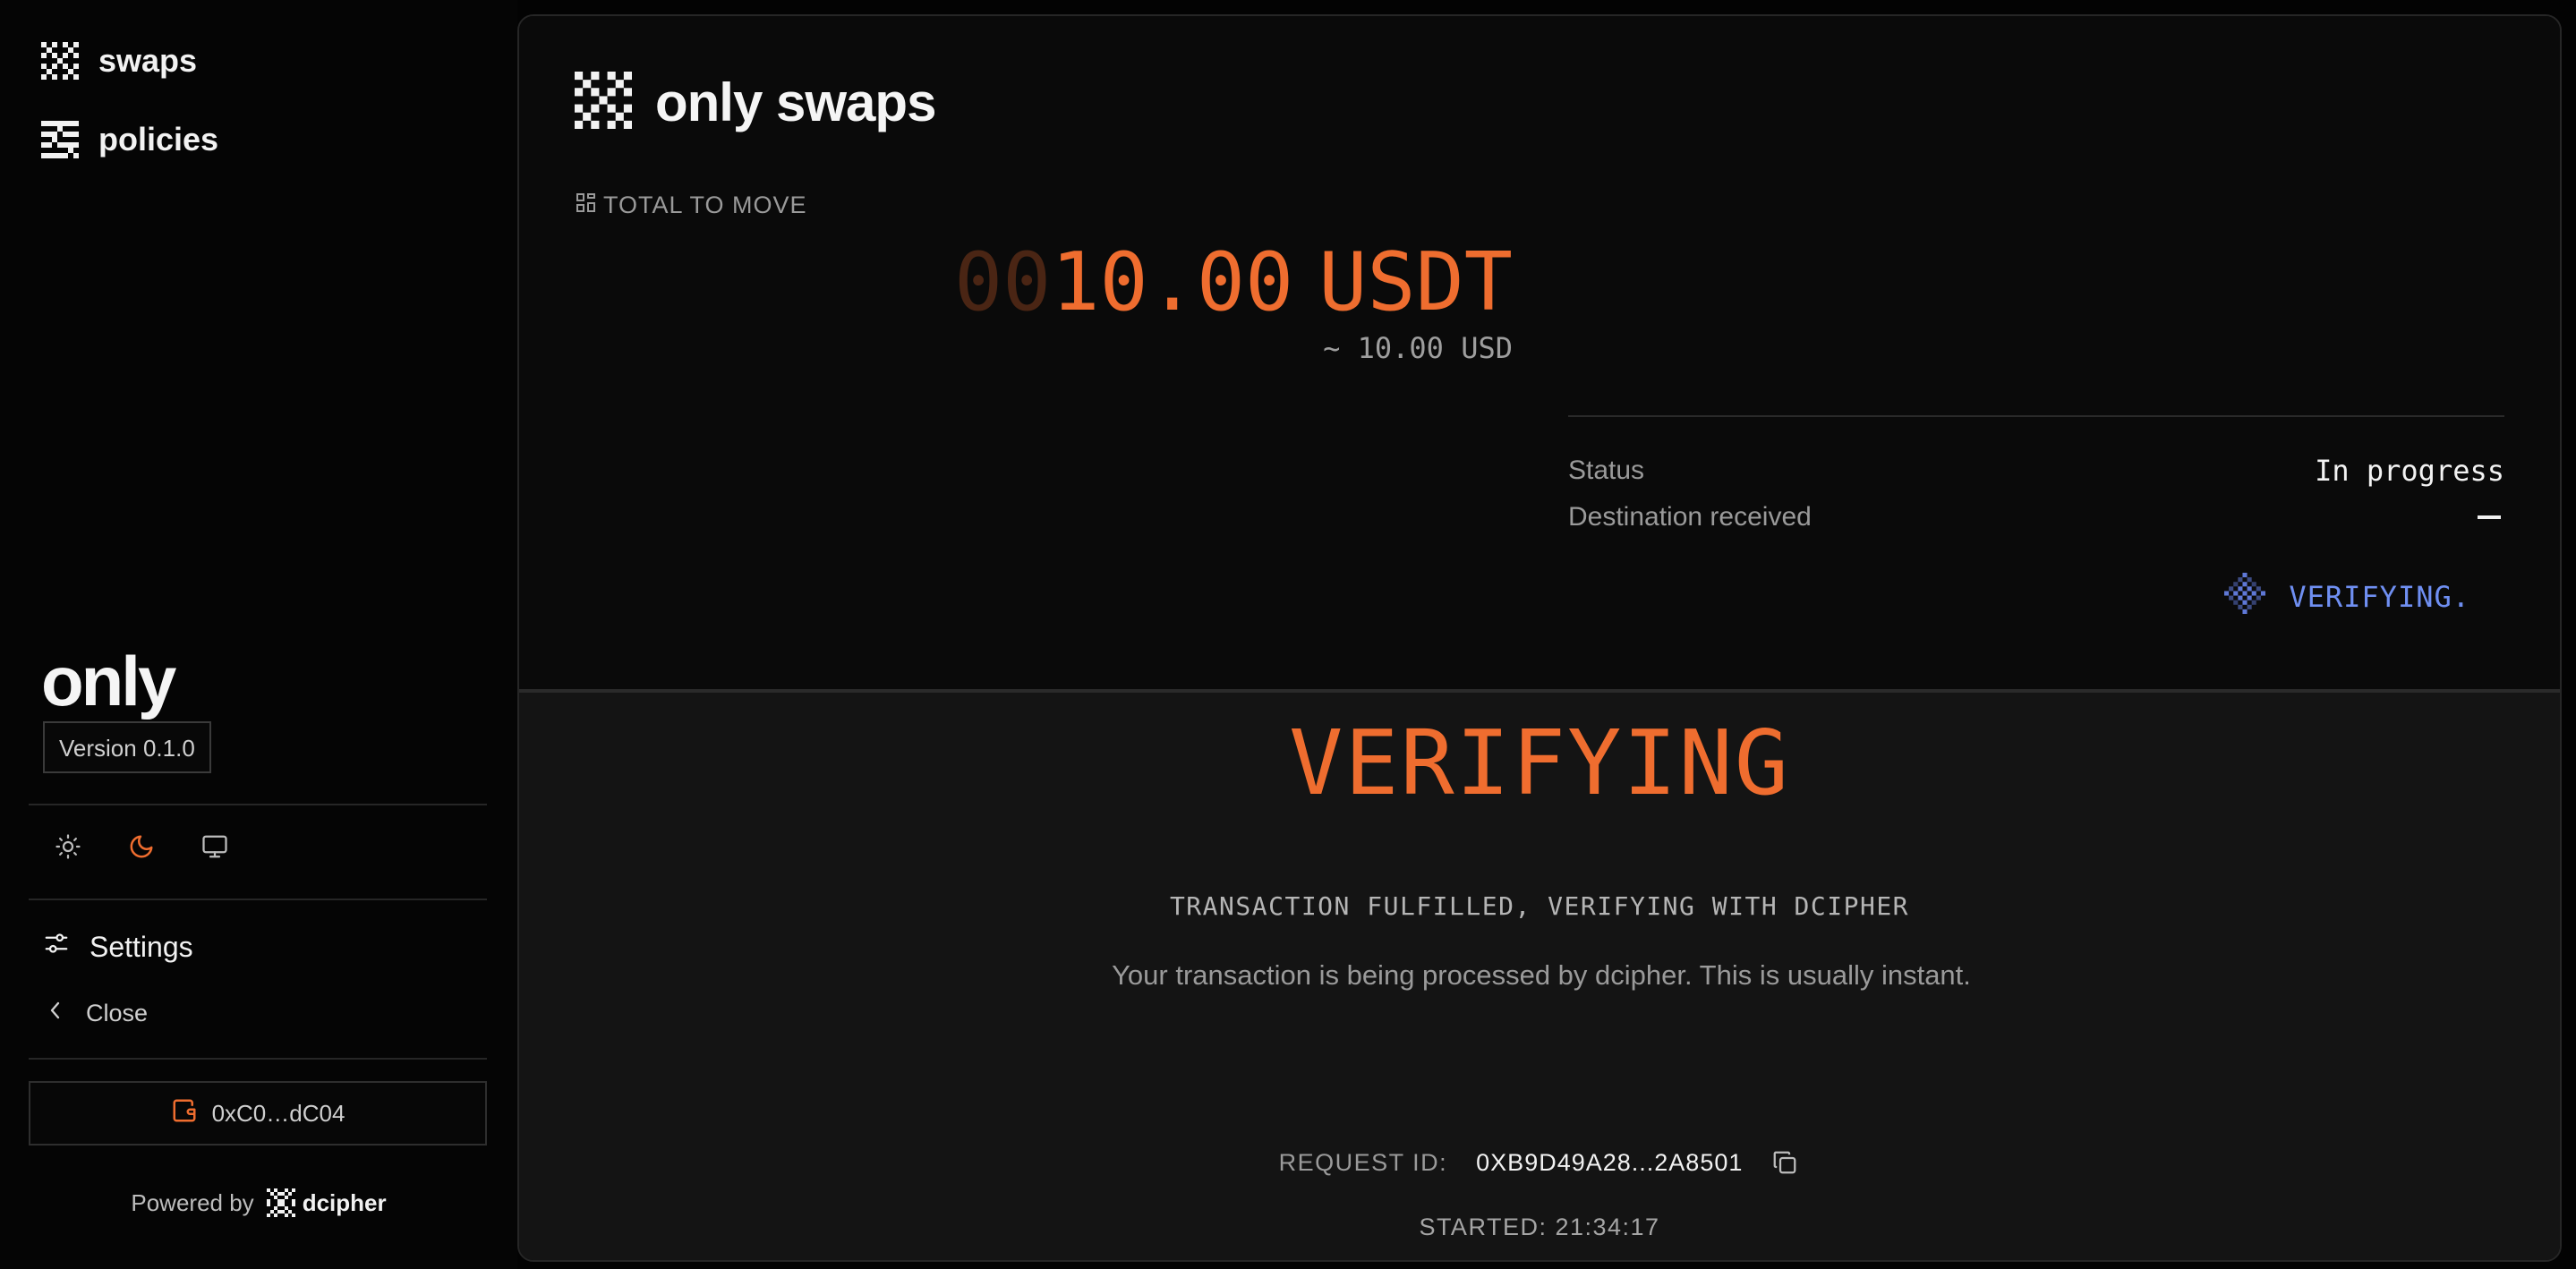 The image size is (2576, 1269). Describe the element at coordinates (280, 1203) in the screenshot. I see `dcipher-checker-icon` at that location.